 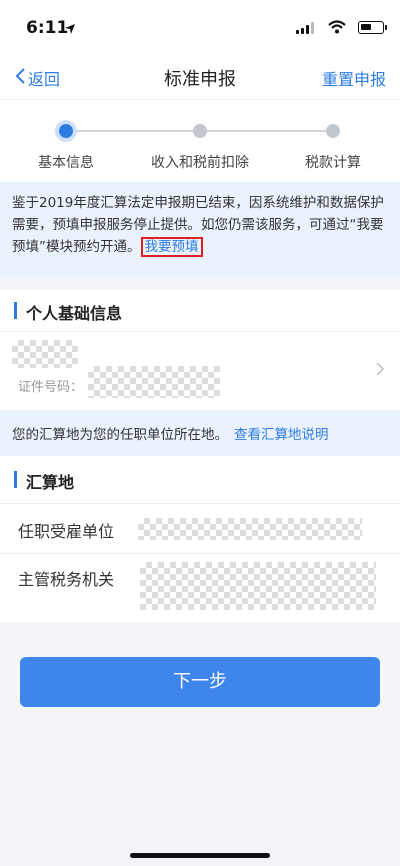 I want to click on settlement-location-note: 您的汇算地为您的任职单位所在地。 查看汇算地说明, so click(x=200, y=433).